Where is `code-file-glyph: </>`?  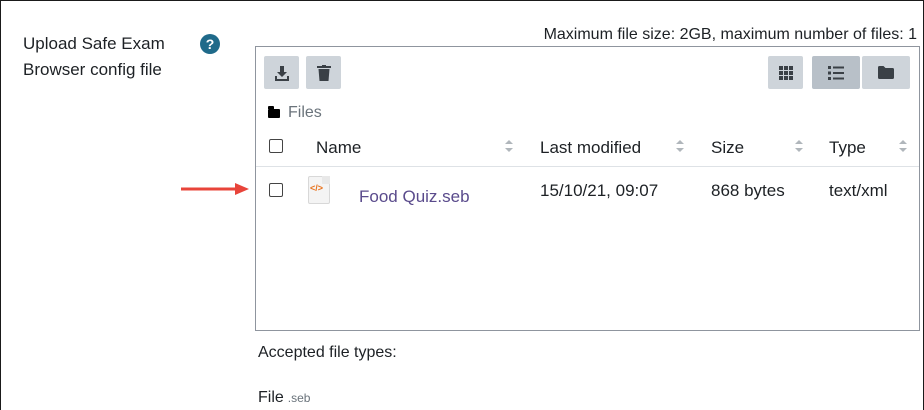
code-file-glyph: </> is located at coordinates (317, 188).